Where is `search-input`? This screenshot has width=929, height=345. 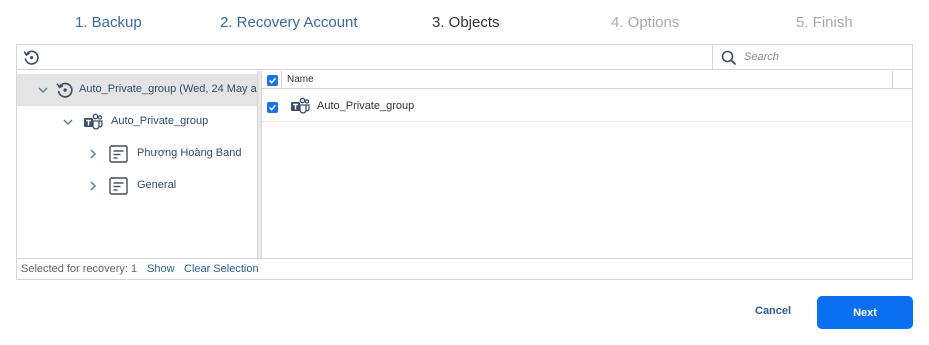 search-input is located at coordinates (824, 57).